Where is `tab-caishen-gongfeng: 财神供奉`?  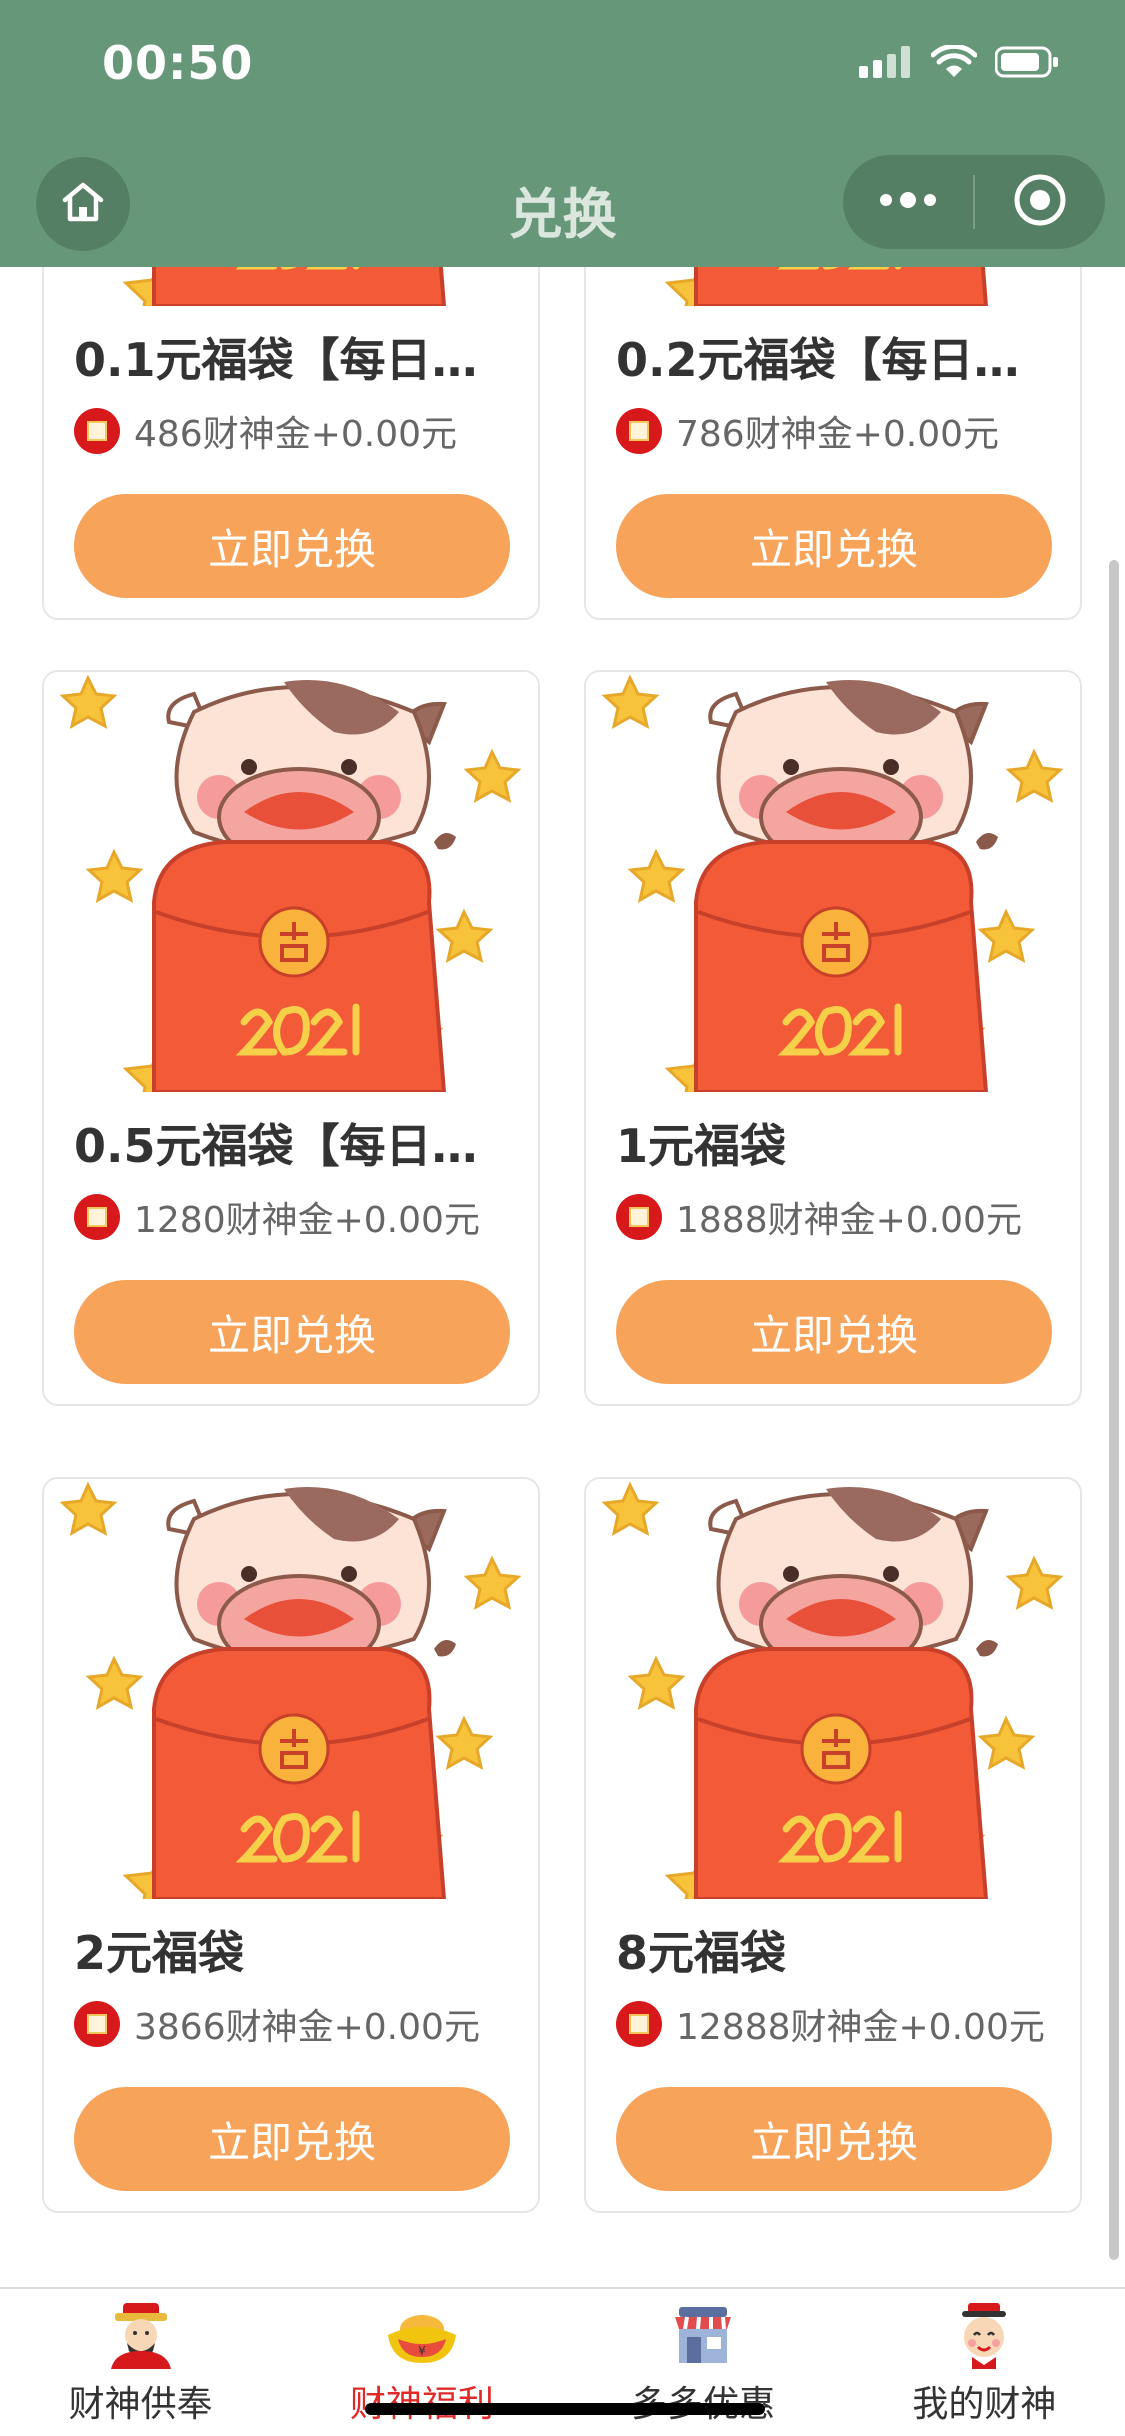 tab-caishen-gongfeng: 财神供奉 is located at coordinates (140, 2362).